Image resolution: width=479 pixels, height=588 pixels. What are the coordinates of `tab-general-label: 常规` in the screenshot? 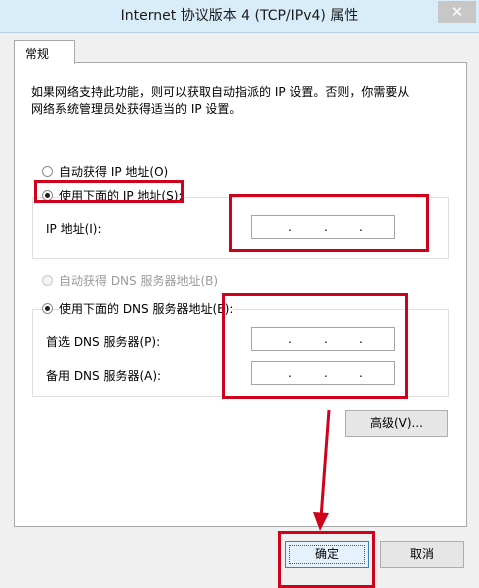 It's located at (37, 54).